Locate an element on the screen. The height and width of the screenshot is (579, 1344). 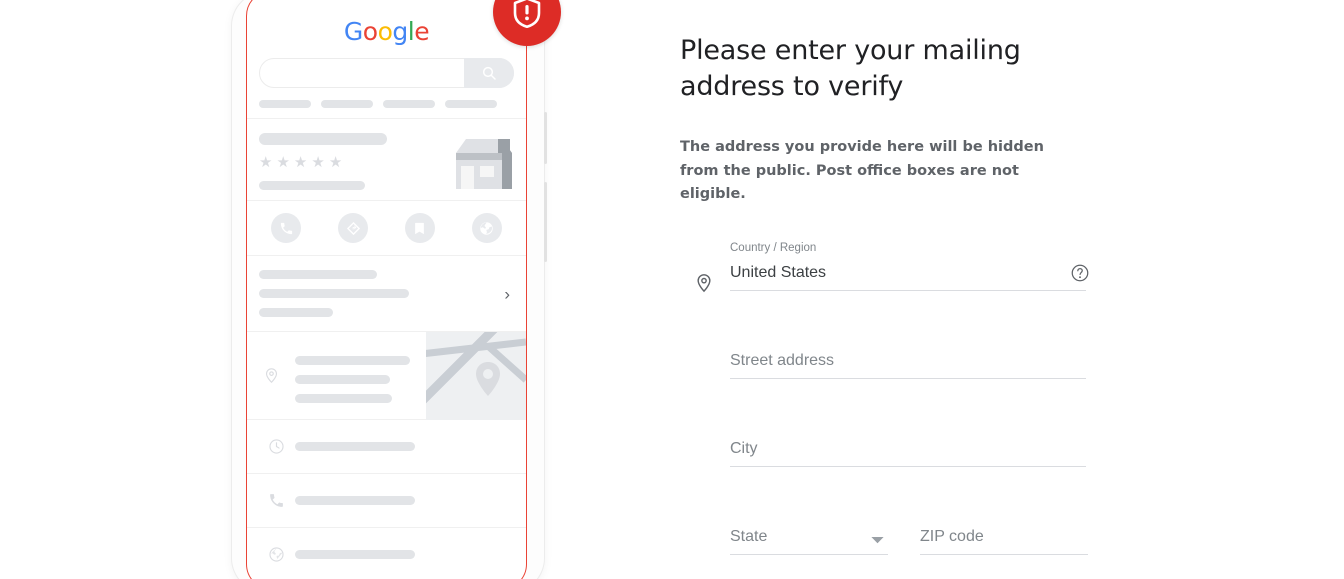
share-icon is located at coordinates (486, 228).